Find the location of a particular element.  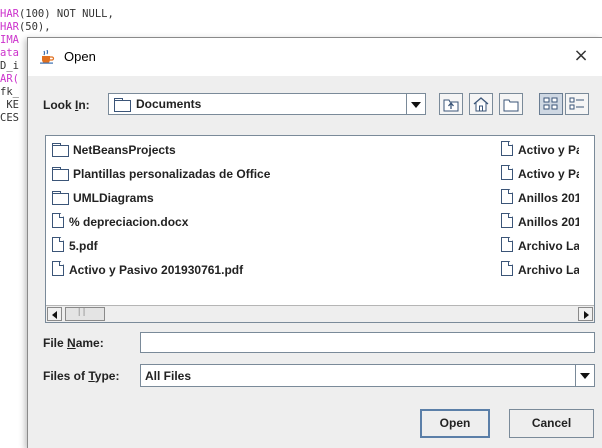

item-name: UMLDiagrams is located at coordinates (113, 198).